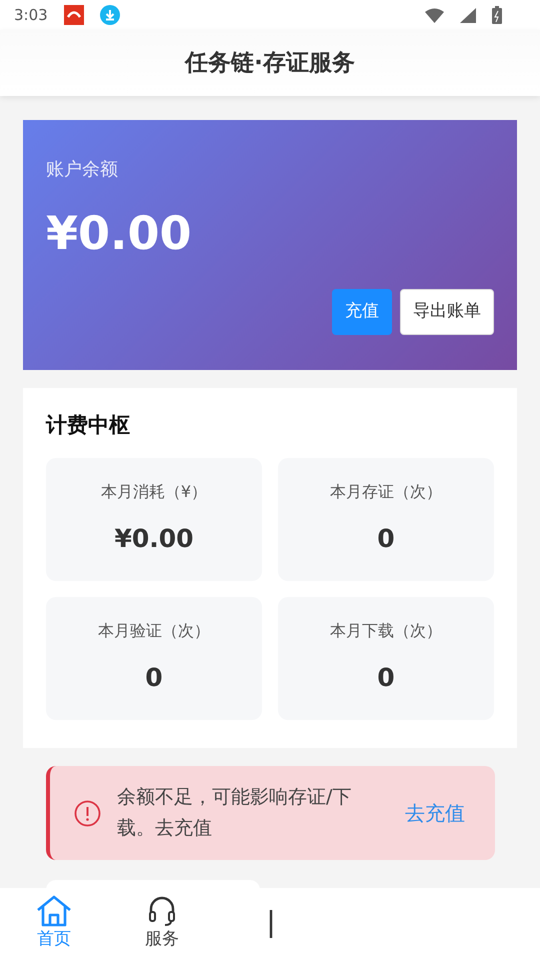 Image resolution: width=540 pixels, height=960 pixels. I want to click on stat-label: 本月下载（次）, so click(386, 631).